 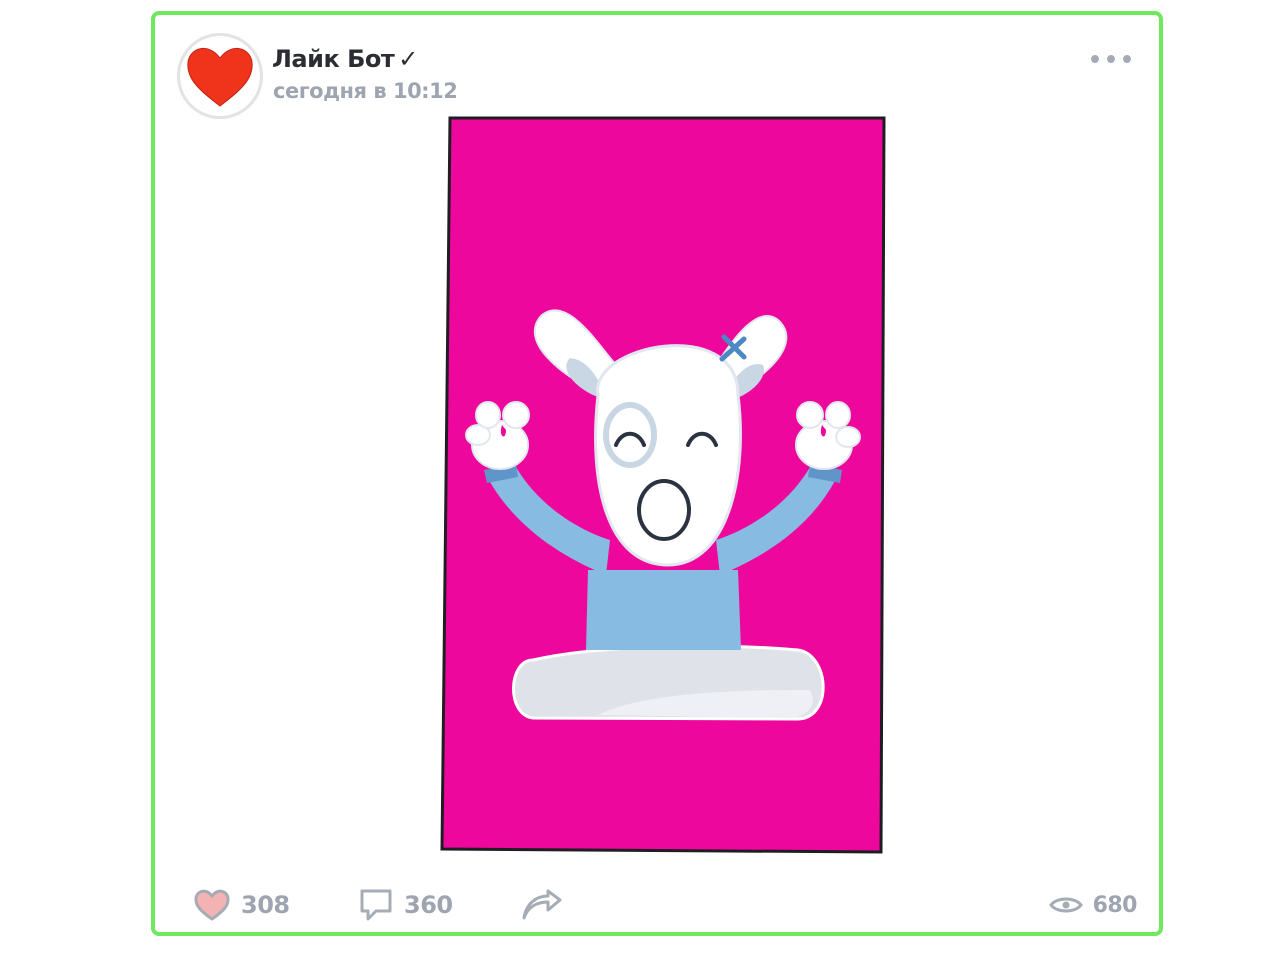 I want to click on like-count: 308, so click(x=265, y=905).